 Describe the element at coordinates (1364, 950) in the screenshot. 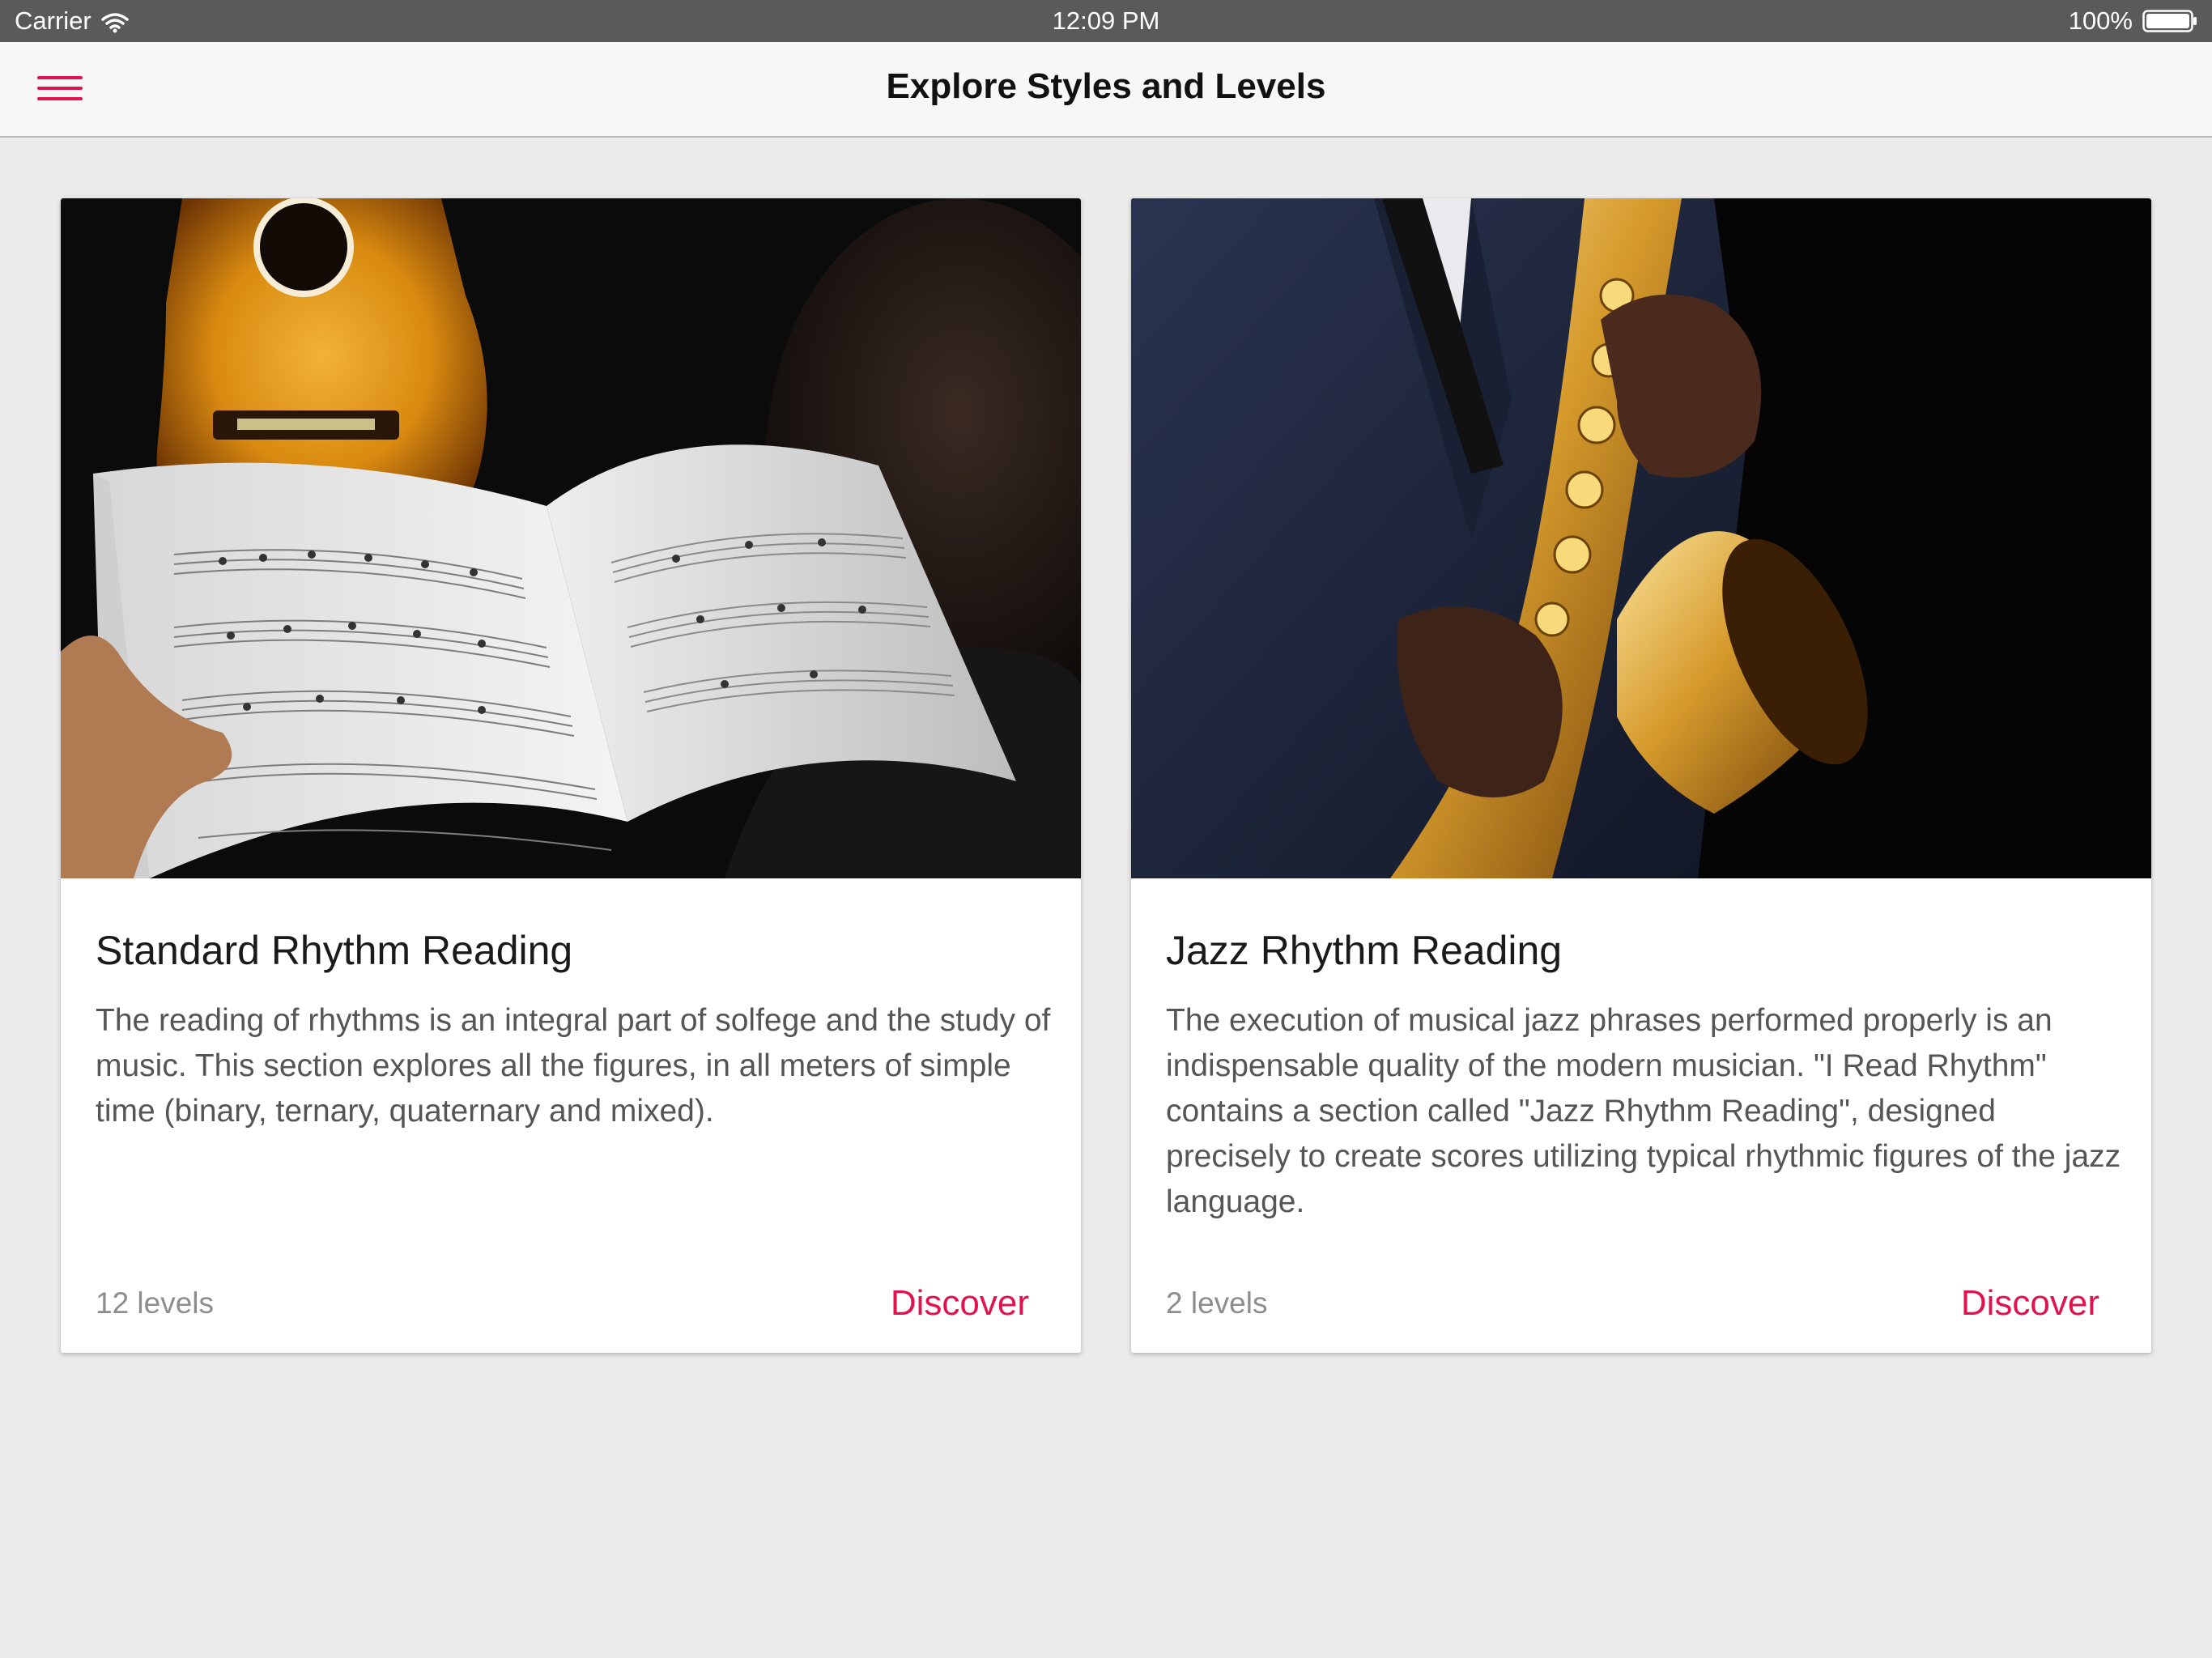

I see `card-title: Jazz Rhythm Reading` at that location.